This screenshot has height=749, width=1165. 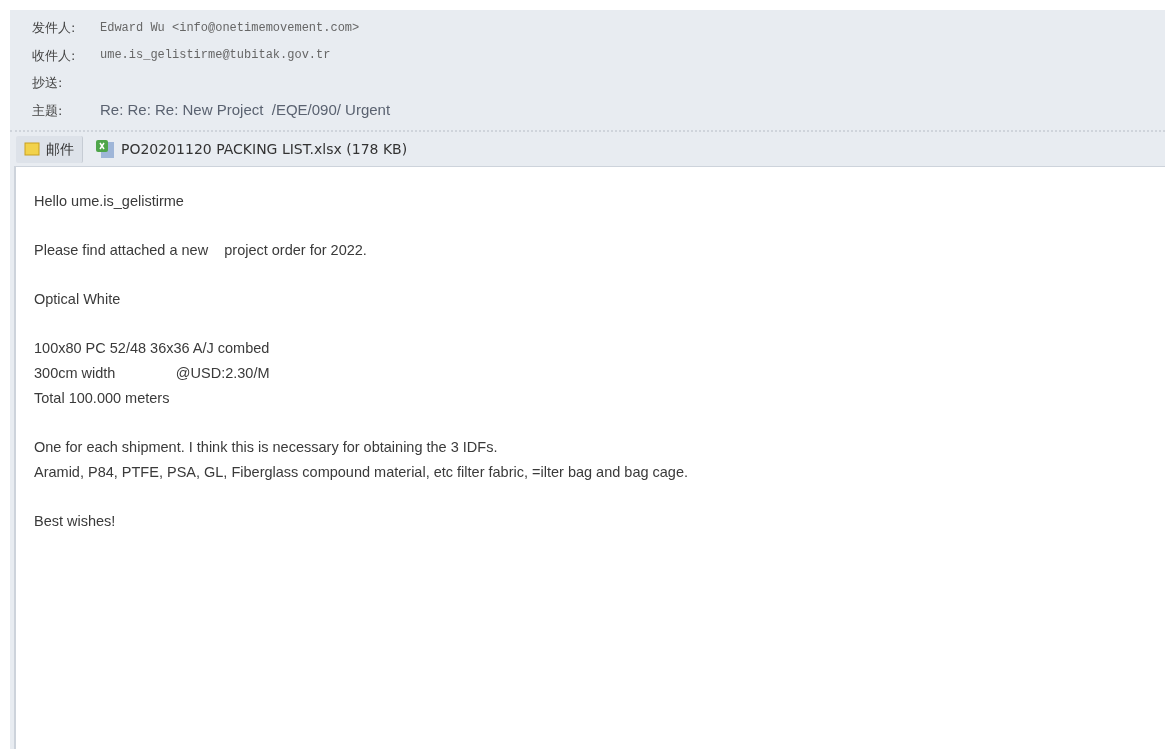 What do you see at coordinates (251, 149) in the screenshot?
I see `attachment-tab: PO20201120 PACKING LIST.xlsx (178 KB)` at bounding box center [251, 149].